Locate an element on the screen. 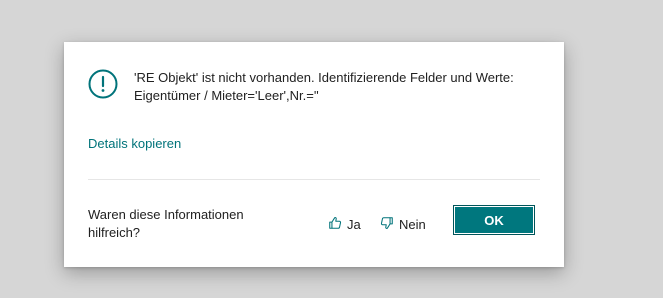 This screenshot has width=663, height=298. feedback-no-label: Nein is located at coordinates (412, 224).